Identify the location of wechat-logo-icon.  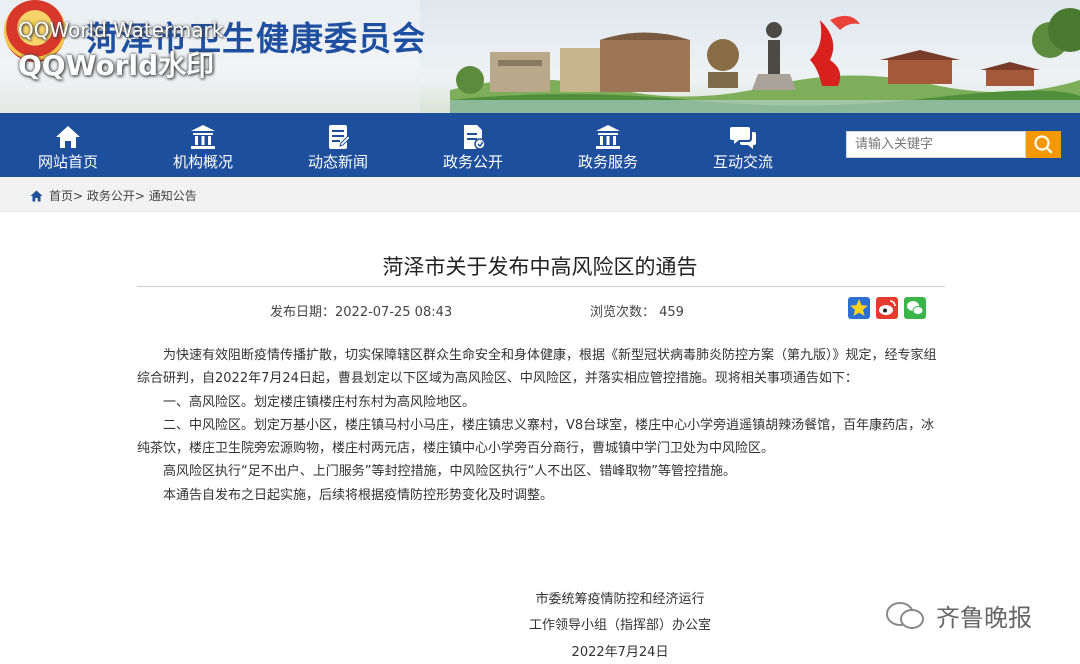
(905, 615).